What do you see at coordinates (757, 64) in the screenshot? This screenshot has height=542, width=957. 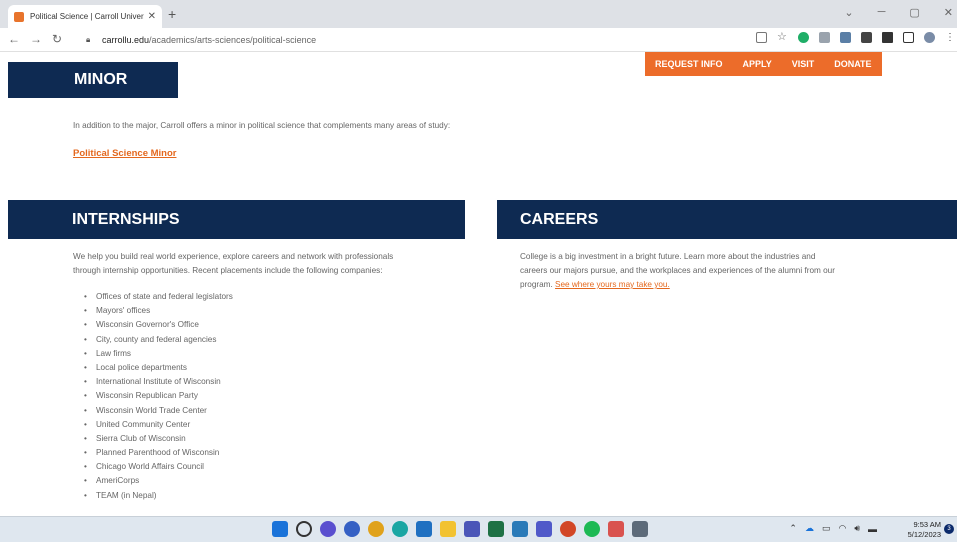 I see `apply-link: APPLY` at bounding box center [757, 64].